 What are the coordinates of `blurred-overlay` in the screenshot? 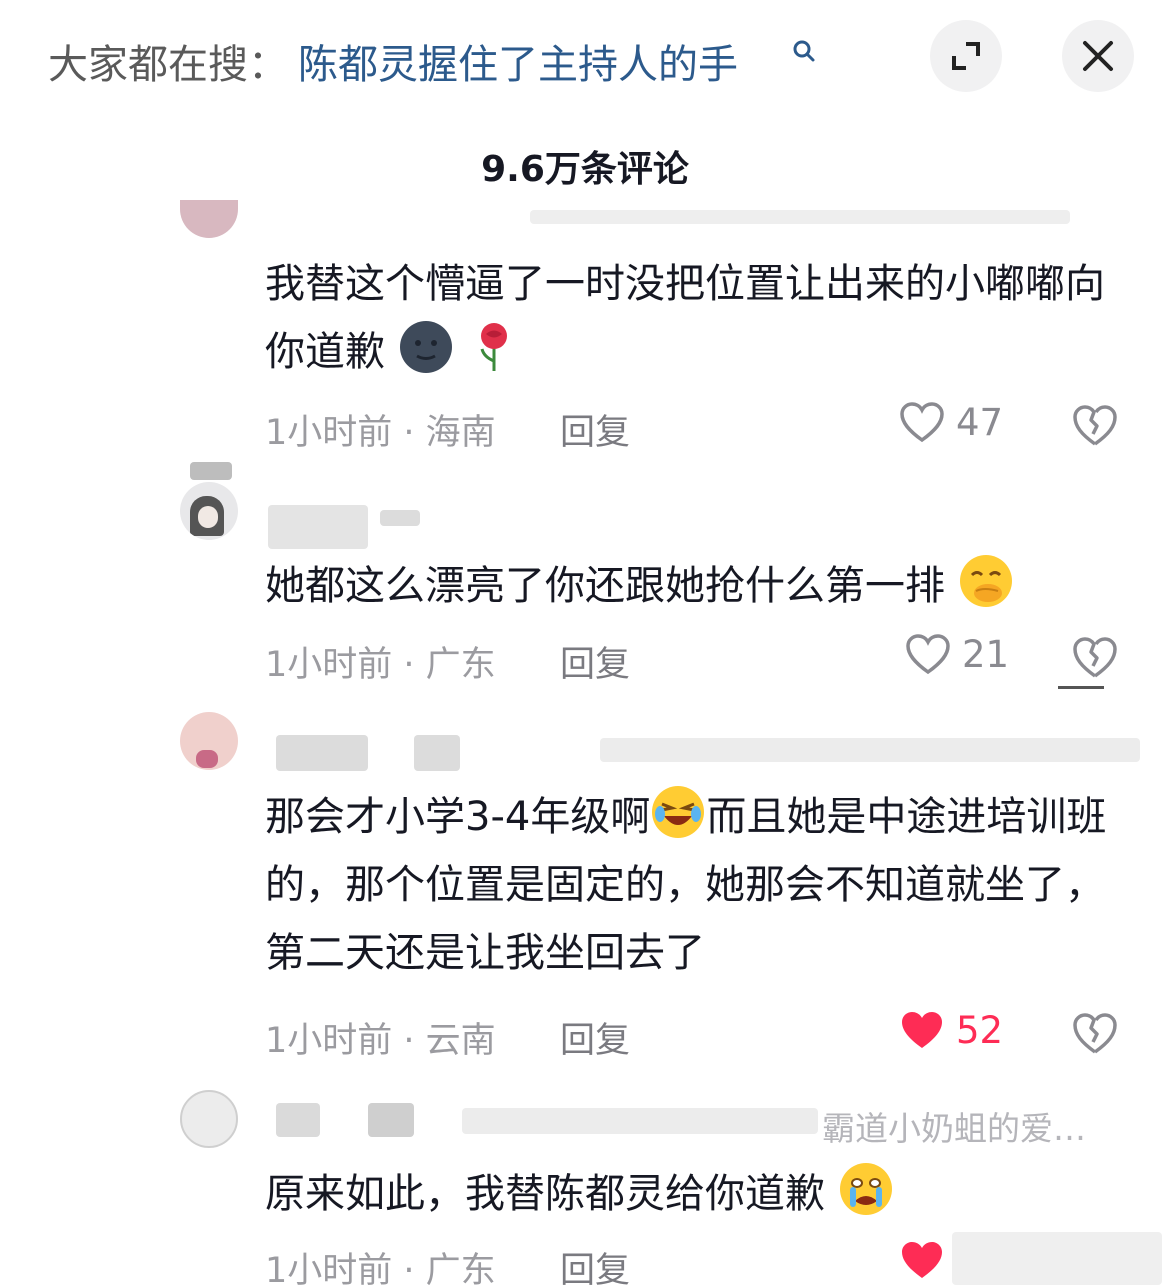 It's located at (1057, 1258).